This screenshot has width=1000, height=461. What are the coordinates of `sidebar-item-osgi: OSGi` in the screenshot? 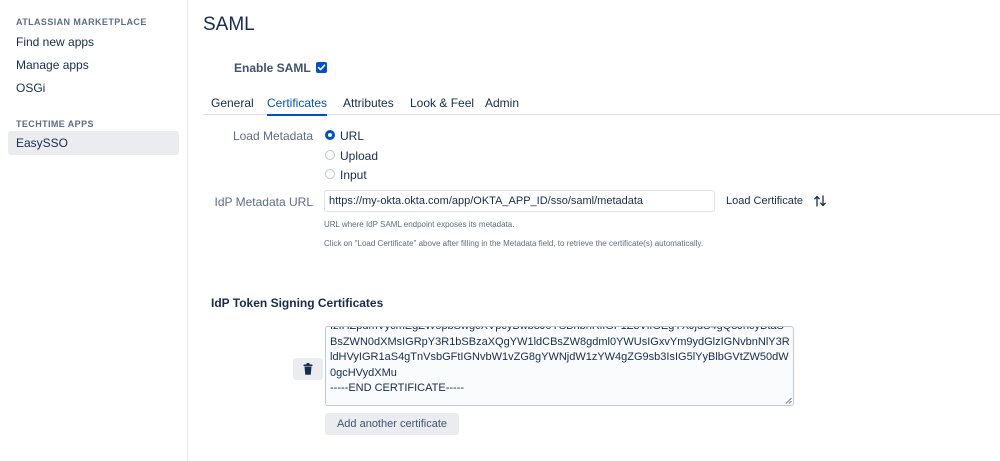 It's located at (93, 88).